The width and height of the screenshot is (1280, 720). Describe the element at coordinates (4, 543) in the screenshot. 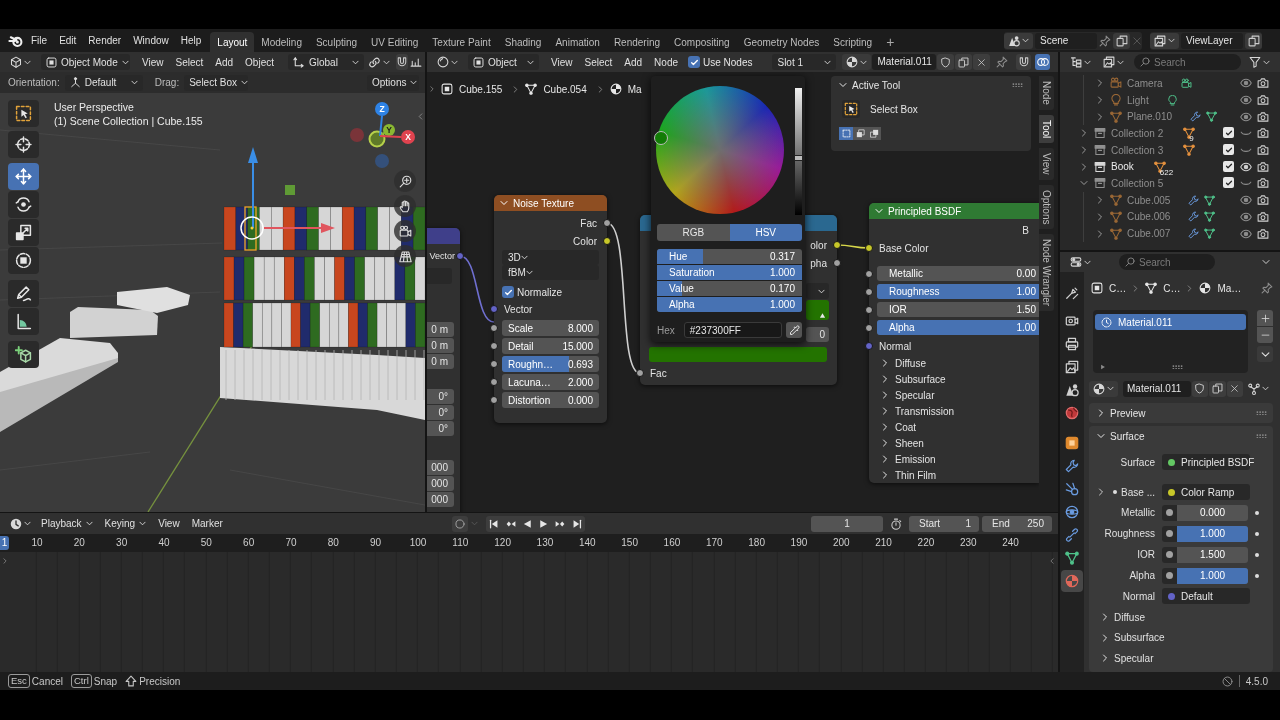

I see `current-frame-indicator: 1` at that location.